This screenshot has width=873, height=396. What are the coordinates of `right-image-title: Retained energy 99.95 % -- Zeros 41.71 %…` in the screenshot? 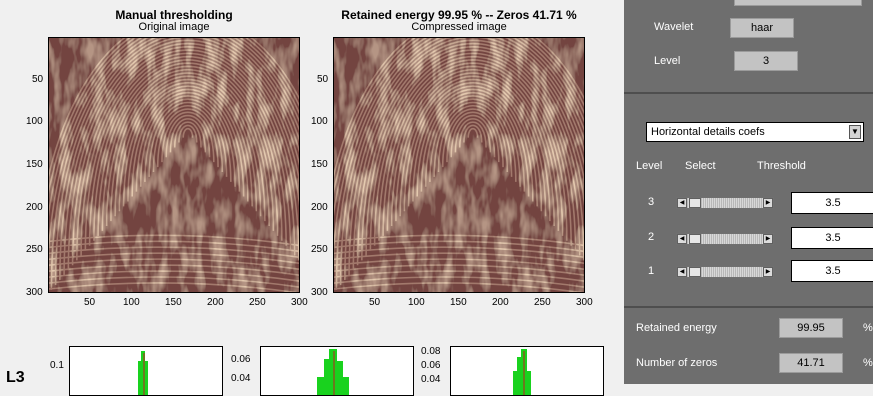 It's located at (459, 21).